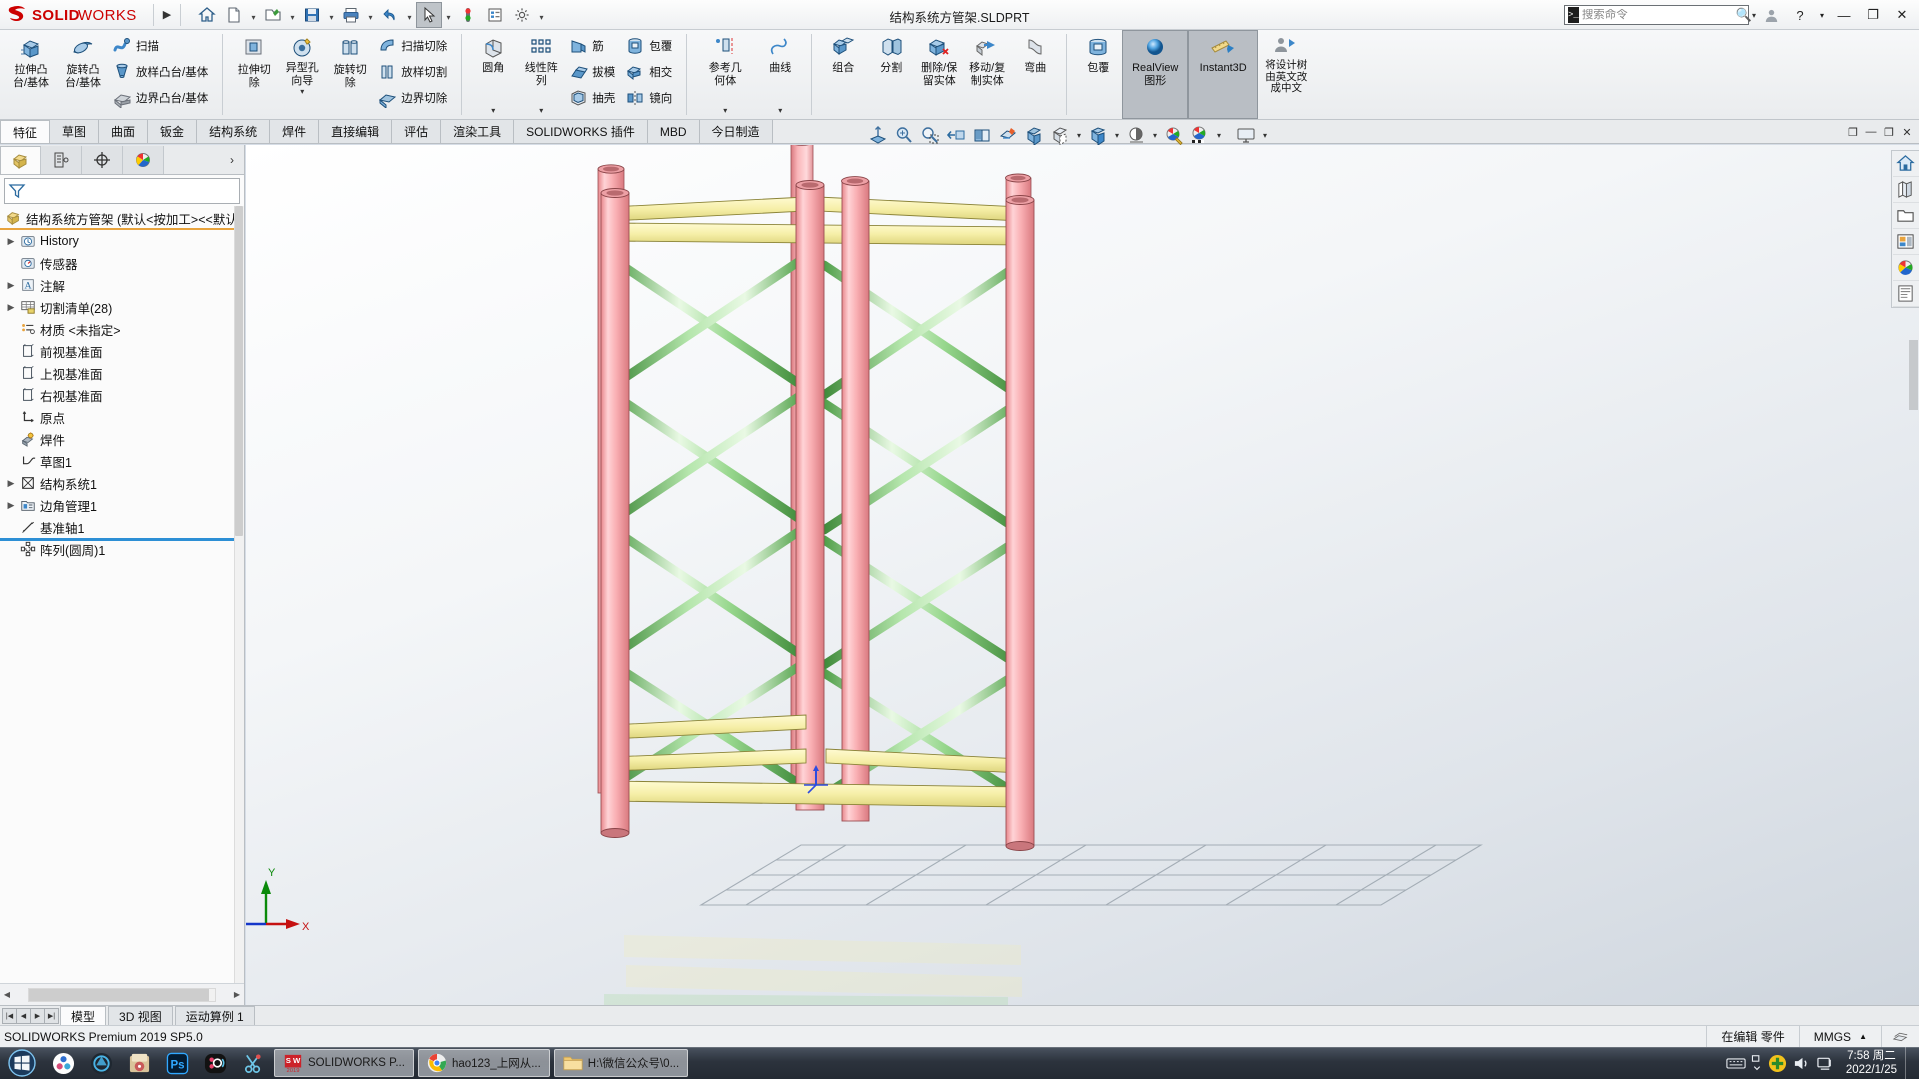  What do you see at coordinates (370, 15) in the screenshot?
I see `print-caret: ▾` at bounding box center [370, 15].